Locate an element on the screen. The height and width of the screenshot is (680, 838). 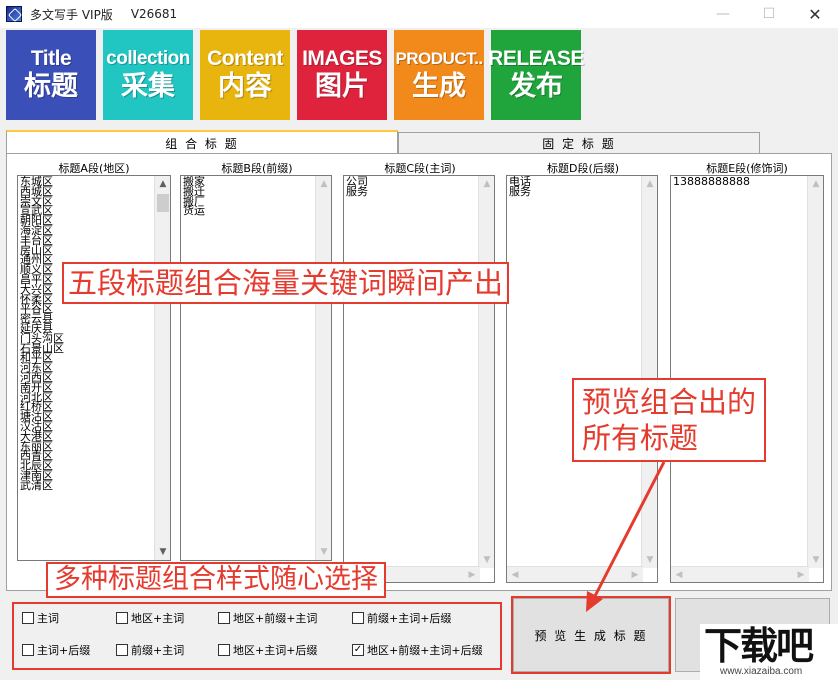
arrow-line is located at coordinates (629, 530).